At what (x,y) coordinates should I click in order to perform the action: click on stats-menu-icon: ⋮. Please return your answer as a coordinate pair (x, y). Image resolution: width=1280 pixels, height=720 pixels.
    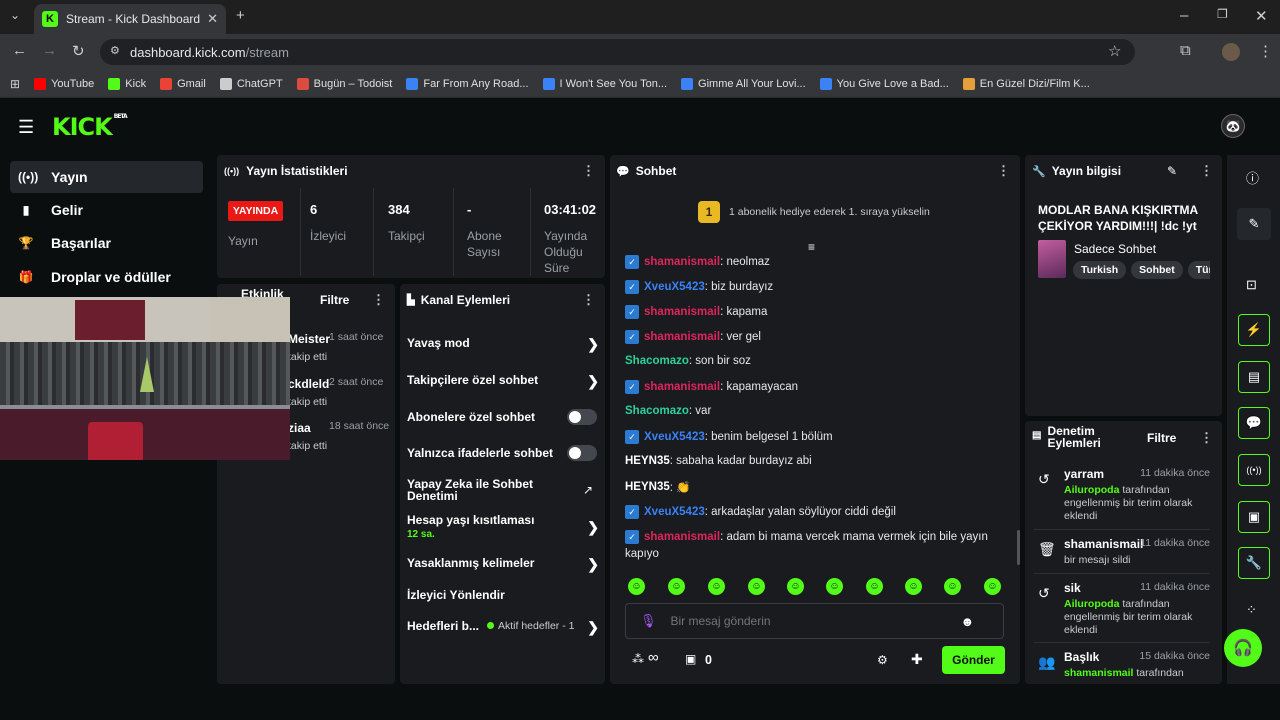
    Looking at the image, I should click on (588, 171).